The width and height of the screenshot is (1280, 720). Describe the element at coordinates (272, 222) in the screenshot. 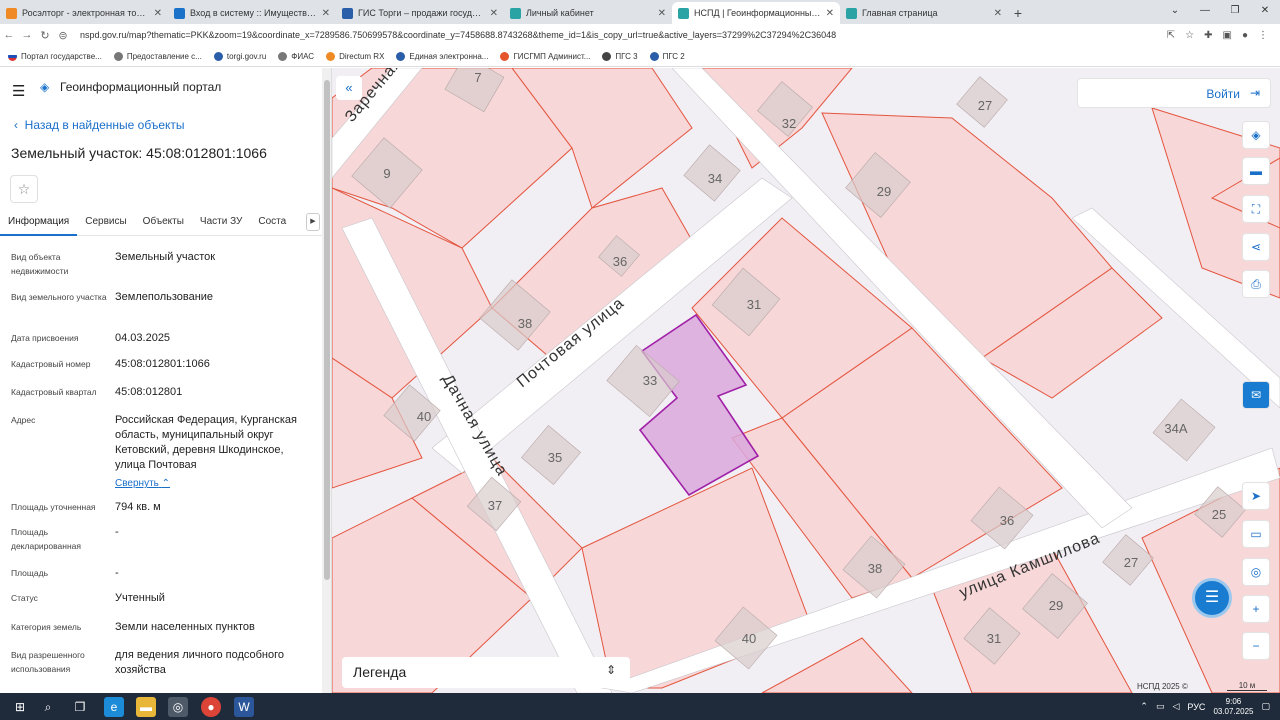

I see `tab-composition: Соста` at that location.